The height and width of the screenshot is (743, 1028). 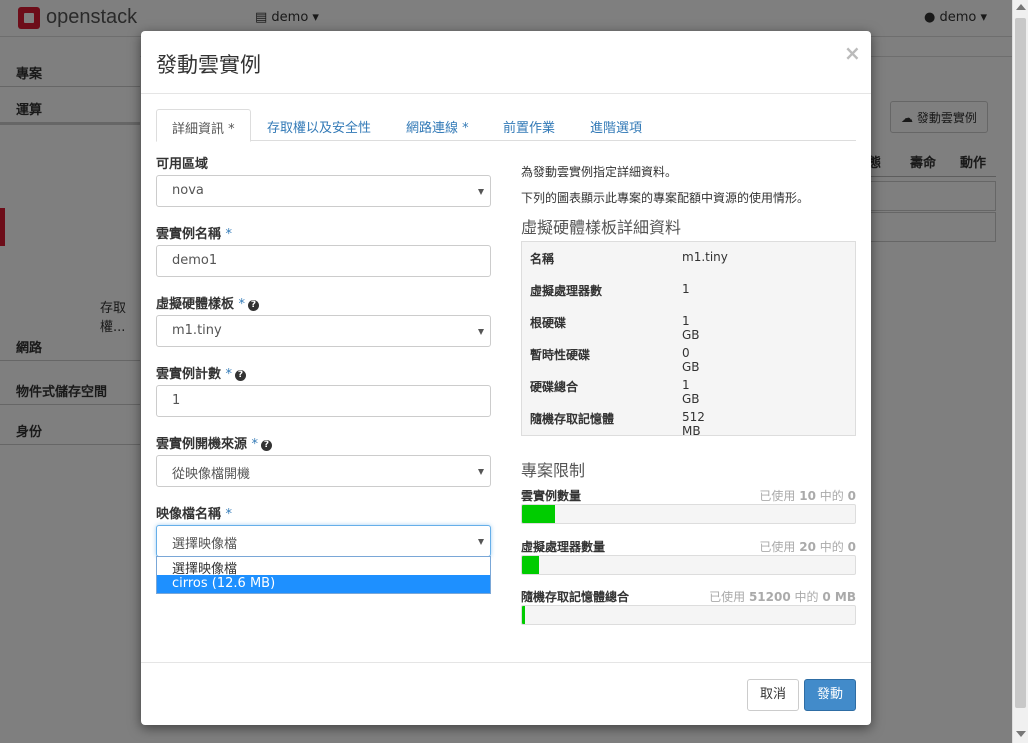 What do you see at coordinates (616, 125) in the screenshot?
I see `tab-advanced-options: 進階選項` at bounding box center [616, 125].